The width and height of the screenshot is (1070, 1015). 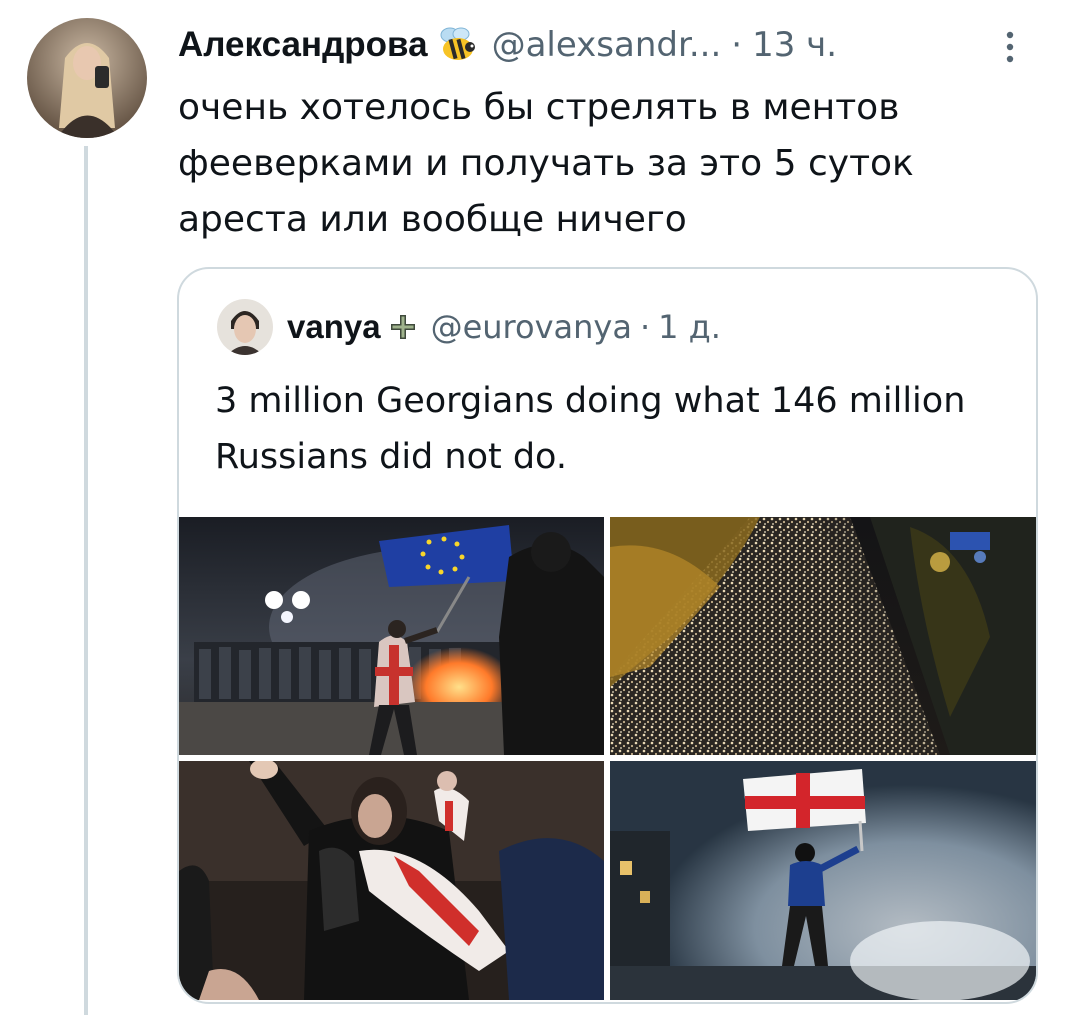 I want to click on photo-woman-georgian-flag, so click(x=391, y=880).